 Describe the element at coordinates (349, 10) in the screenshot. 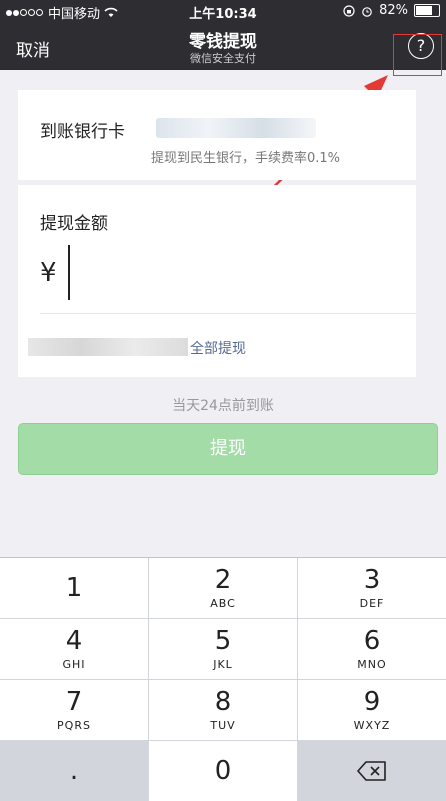

I see `rotation-lock-icon` at that location.